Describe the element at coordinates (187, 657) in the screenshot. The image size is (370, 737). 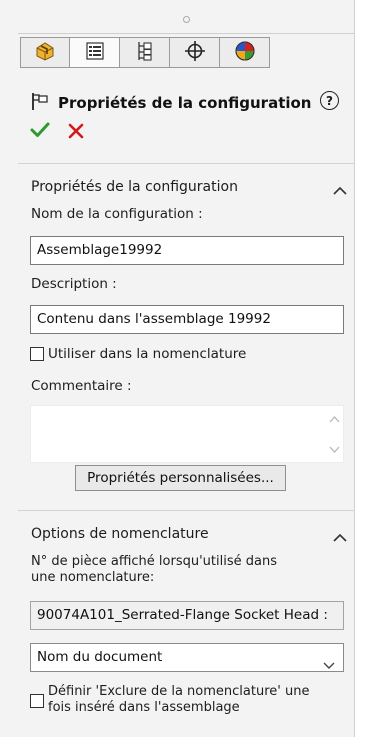
I see `part-number-source-select: Nom du document` at that location.